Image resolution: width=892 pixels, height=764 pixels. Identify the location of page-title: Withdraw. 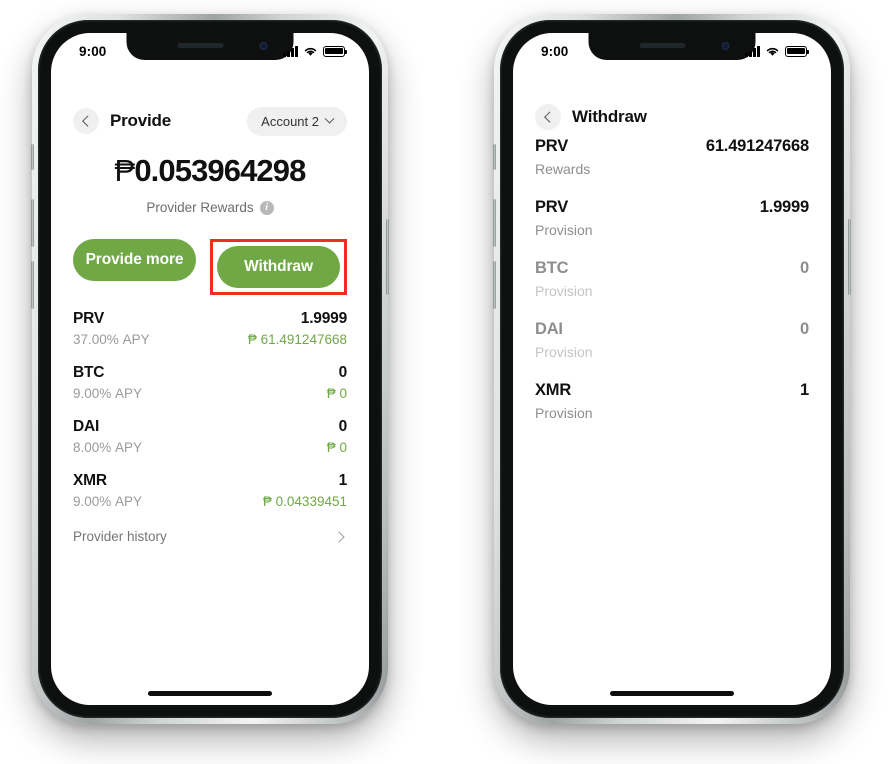
(609, 116).